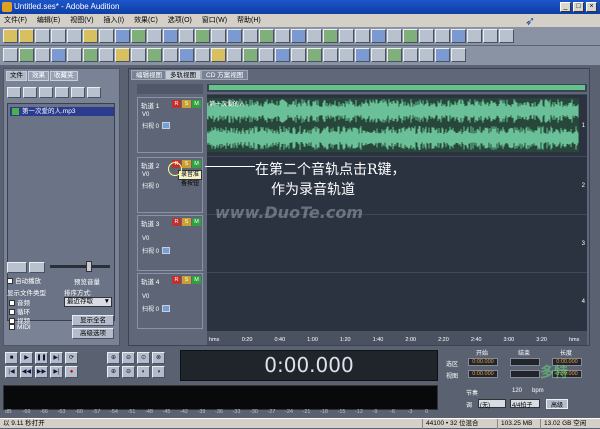 The image size is (600, 429). Describe the element at coordinates (62, 92) in the screenshot. I see `insert-icon` at that location.